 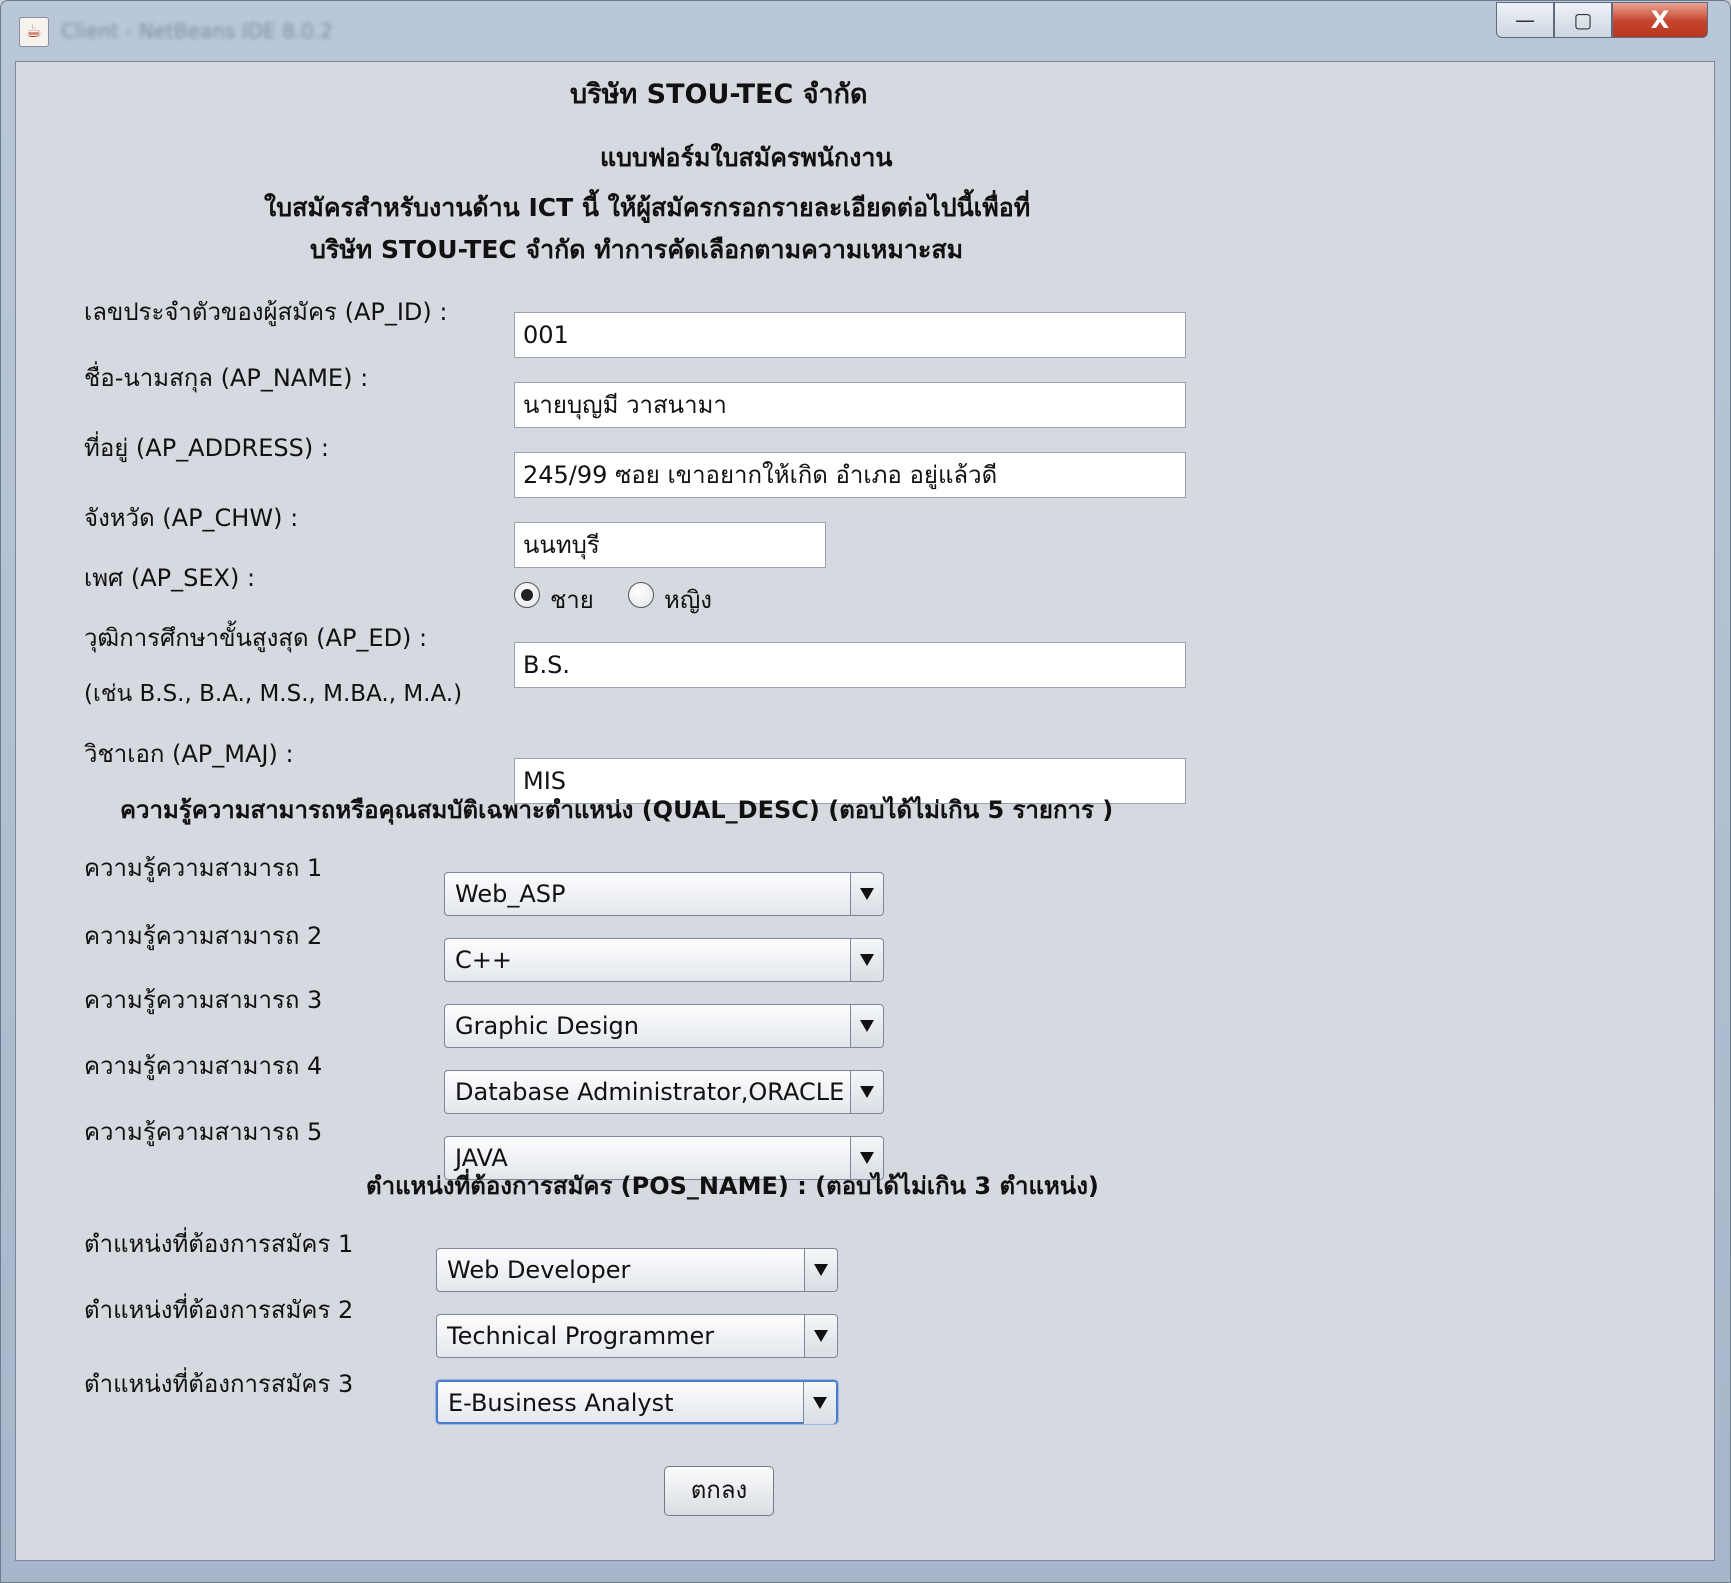 I want to click on form-title: แบบฟอร์มใบสมัครพนักงาน, so click(x=746, y=157).